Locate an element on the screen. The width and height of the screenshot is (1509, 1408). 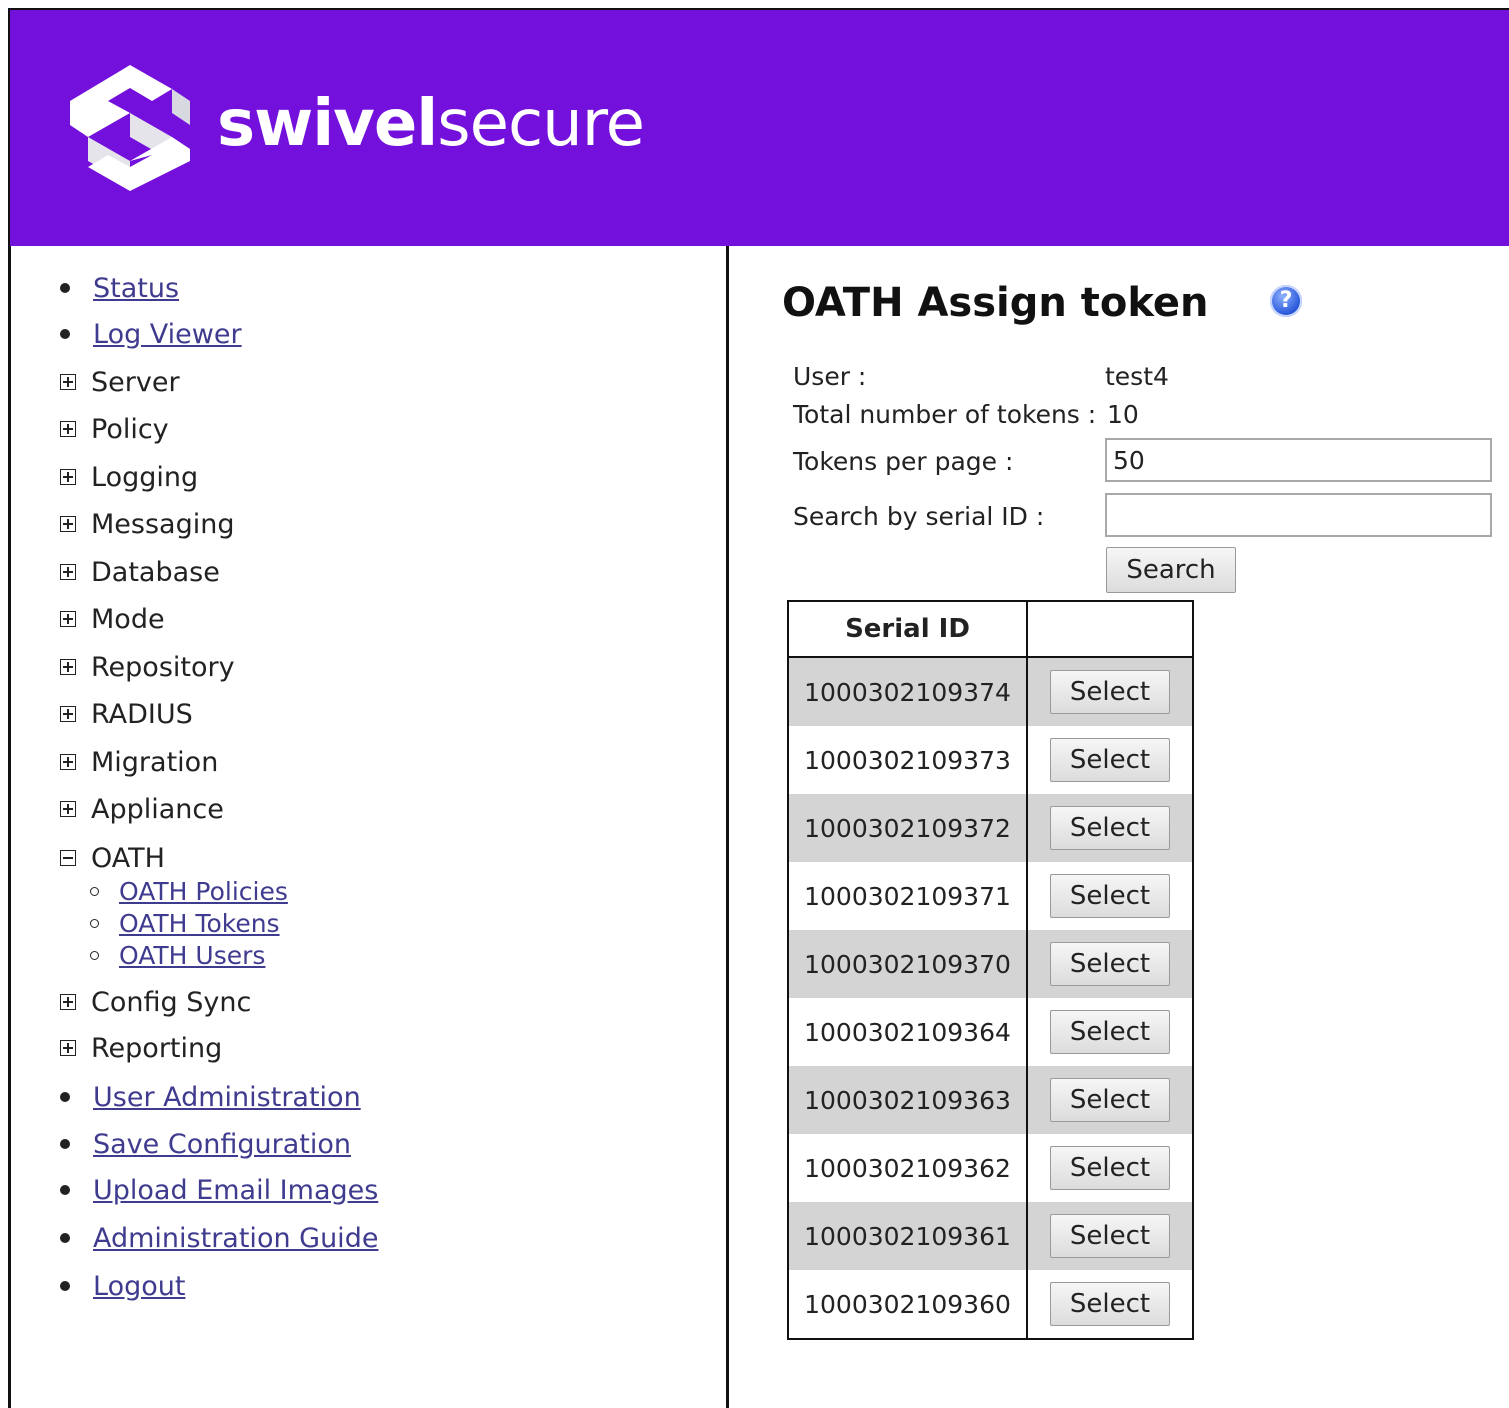
sidebar-item-database: Database is located at coordinates (140, 572).